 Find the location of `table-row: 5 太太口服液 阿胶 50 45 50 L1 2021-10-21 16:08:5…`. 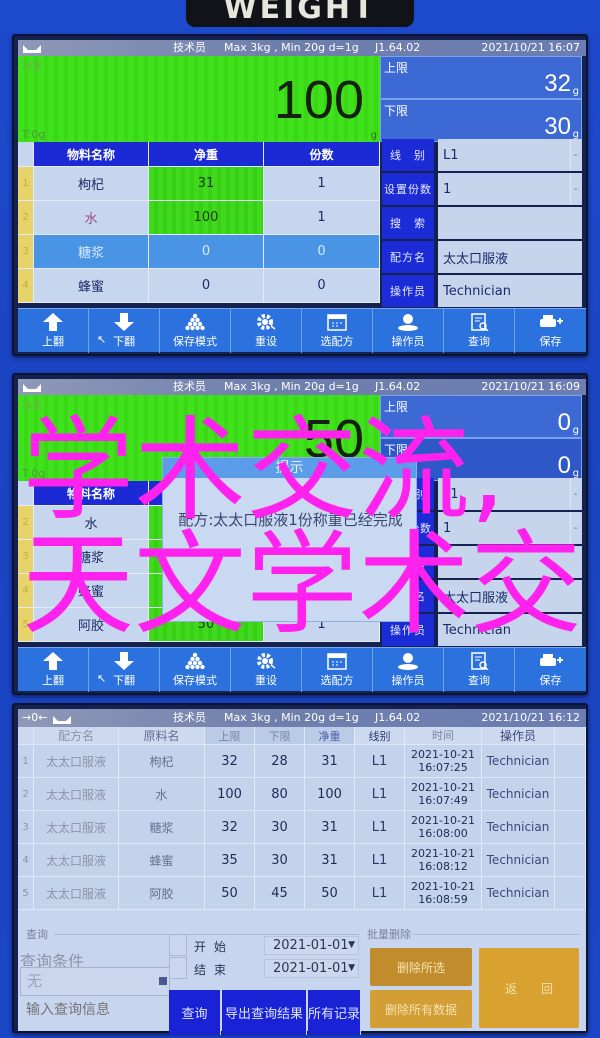

table-row: 5 太太口服液 阿胶 50 45 50 L1 2021-10-21 16:08:5… is located at coordinates (302, 893).